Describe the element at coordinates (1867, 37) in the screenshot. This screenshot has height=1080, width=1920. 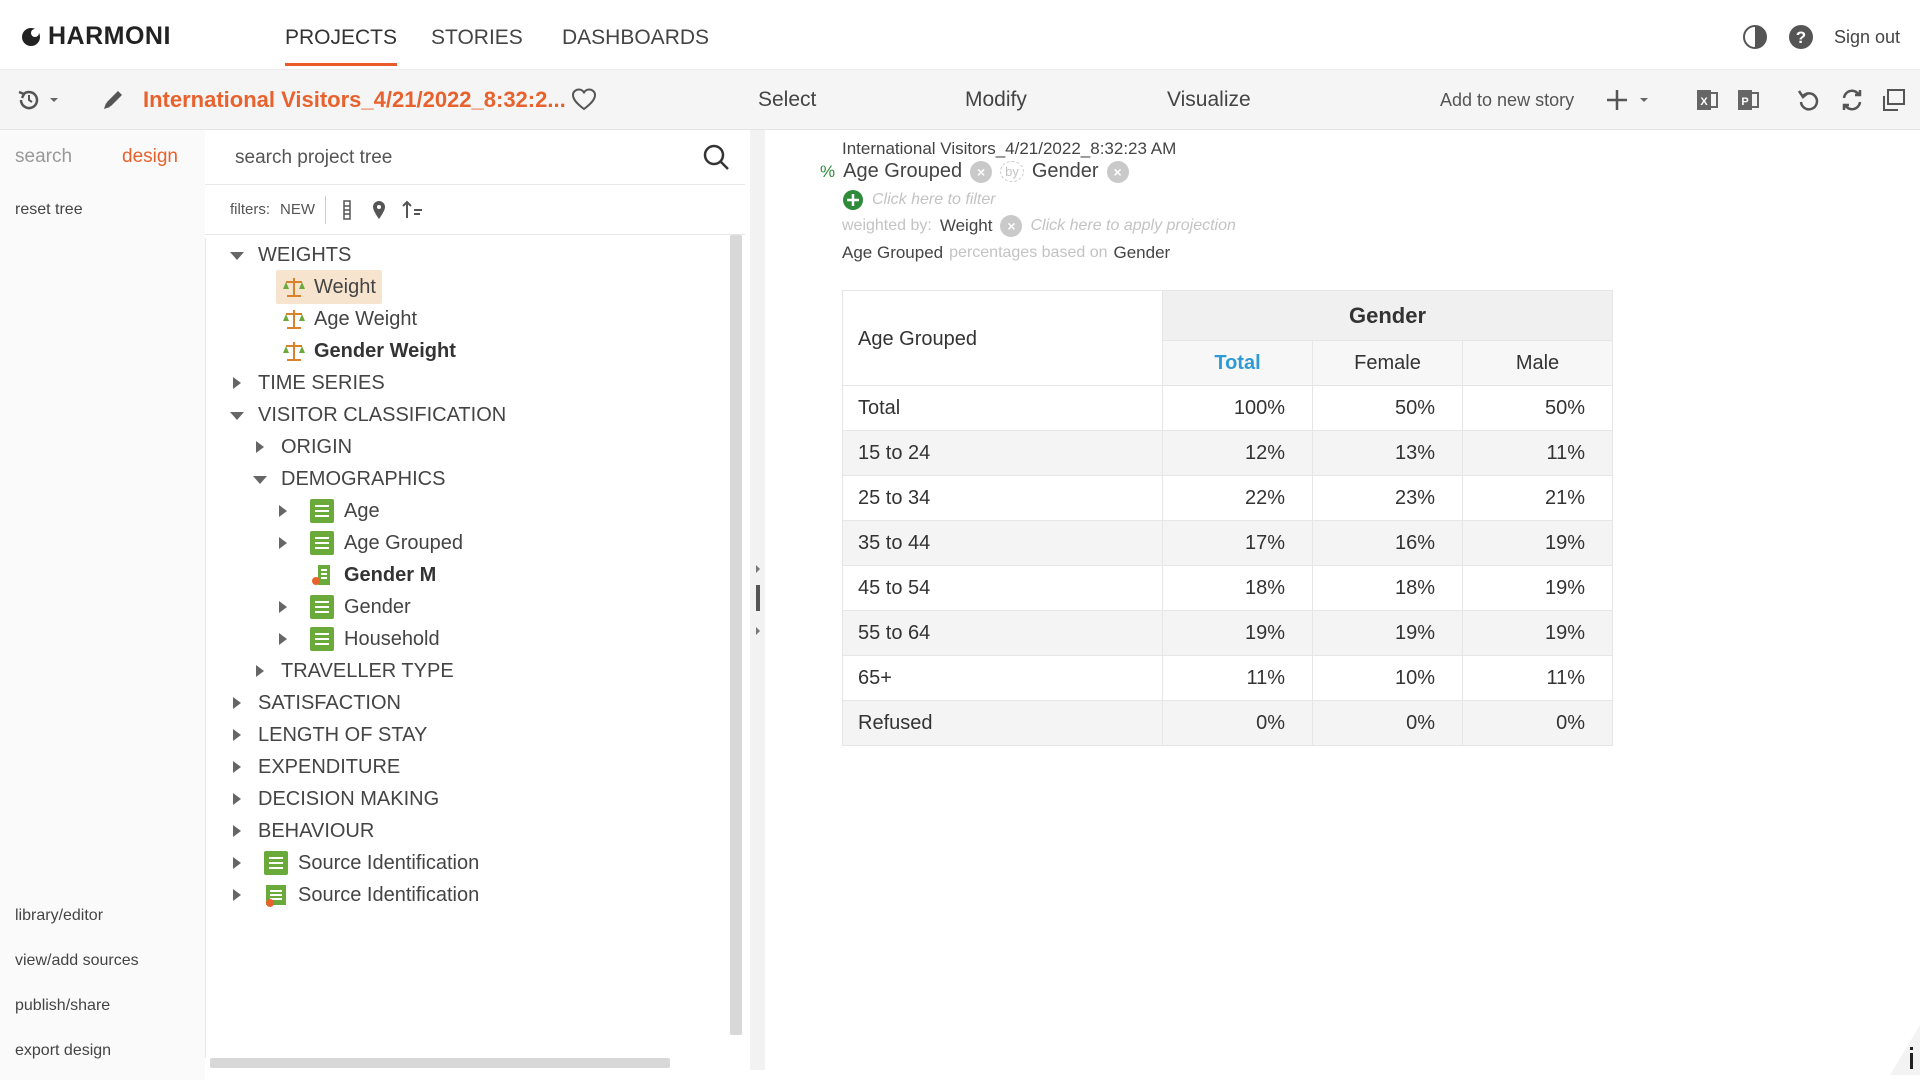
I see `sign-out-link: Sign out` at that location.